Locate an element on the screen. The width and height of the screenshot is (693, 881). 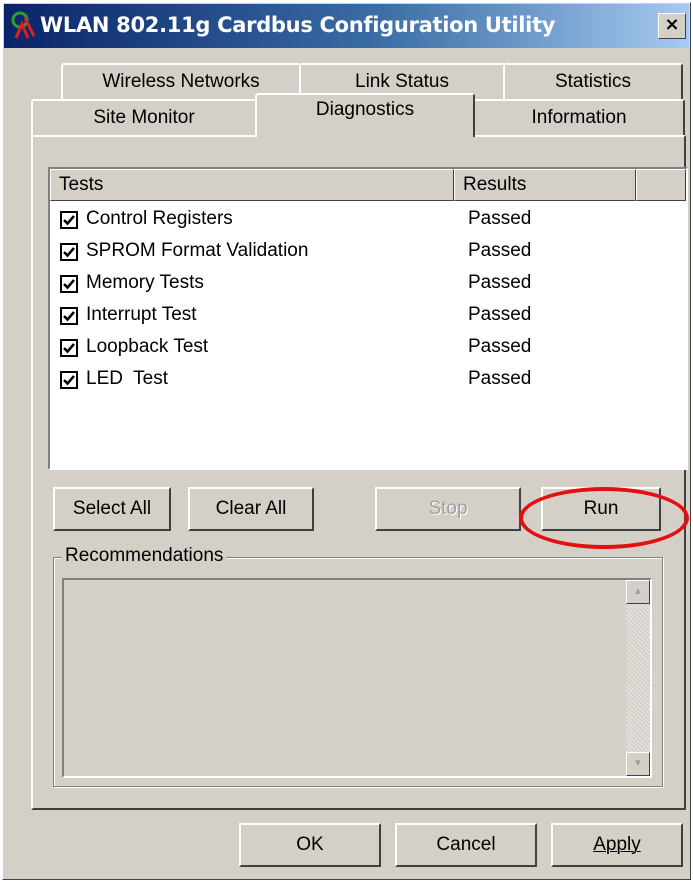
close-button: × is located at coordinates (672, 26).